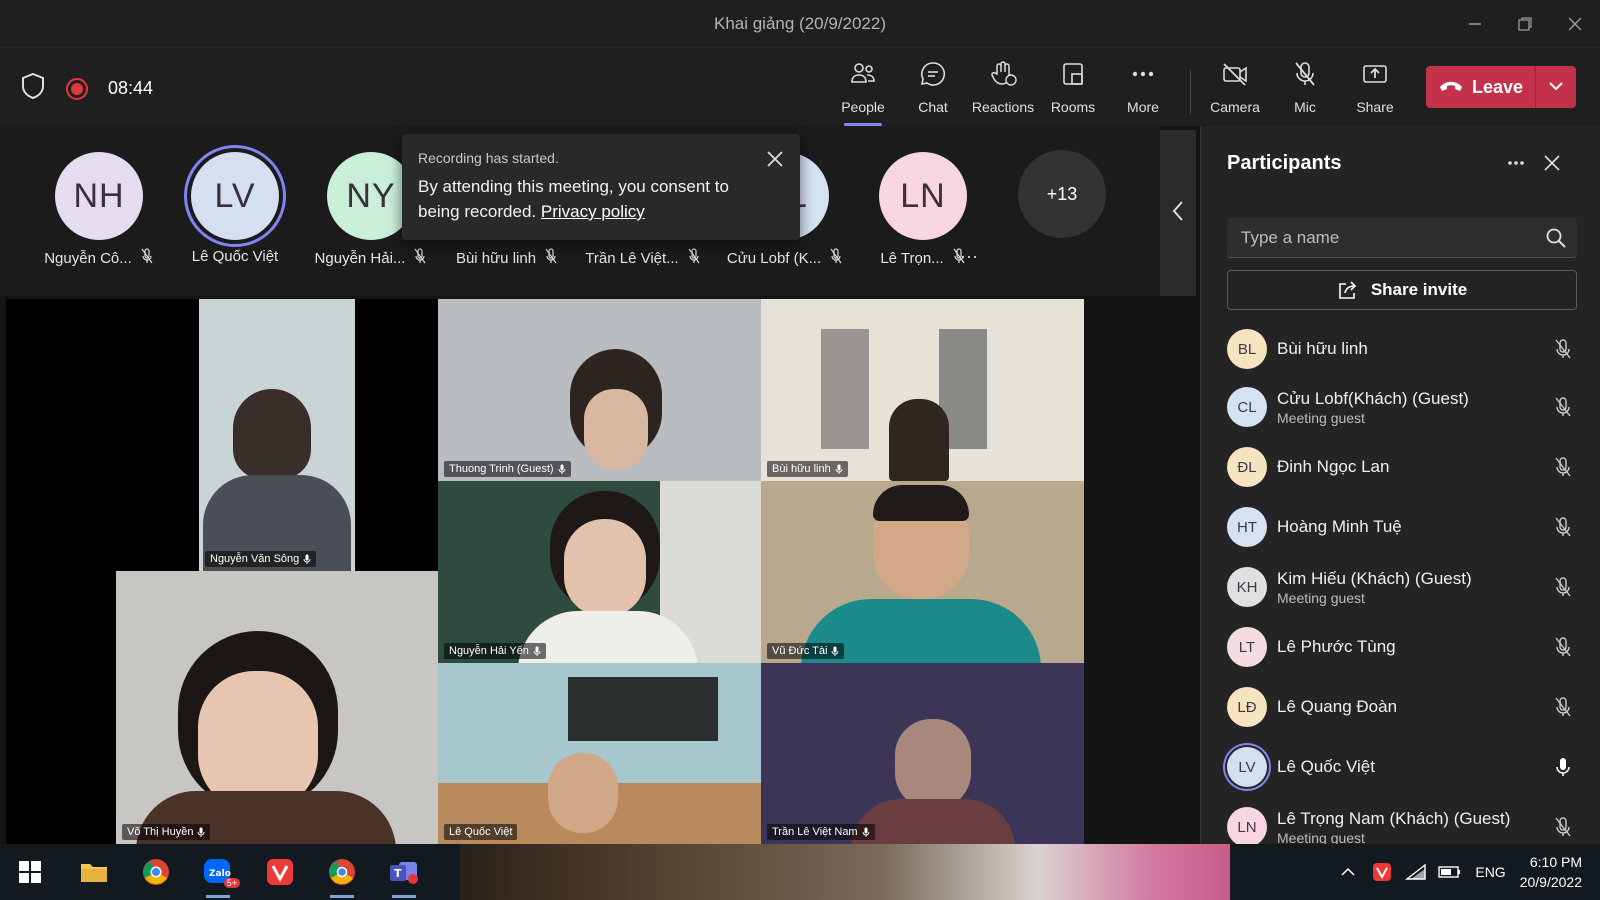  I want to click on battery-icon, so click(1450, 872).